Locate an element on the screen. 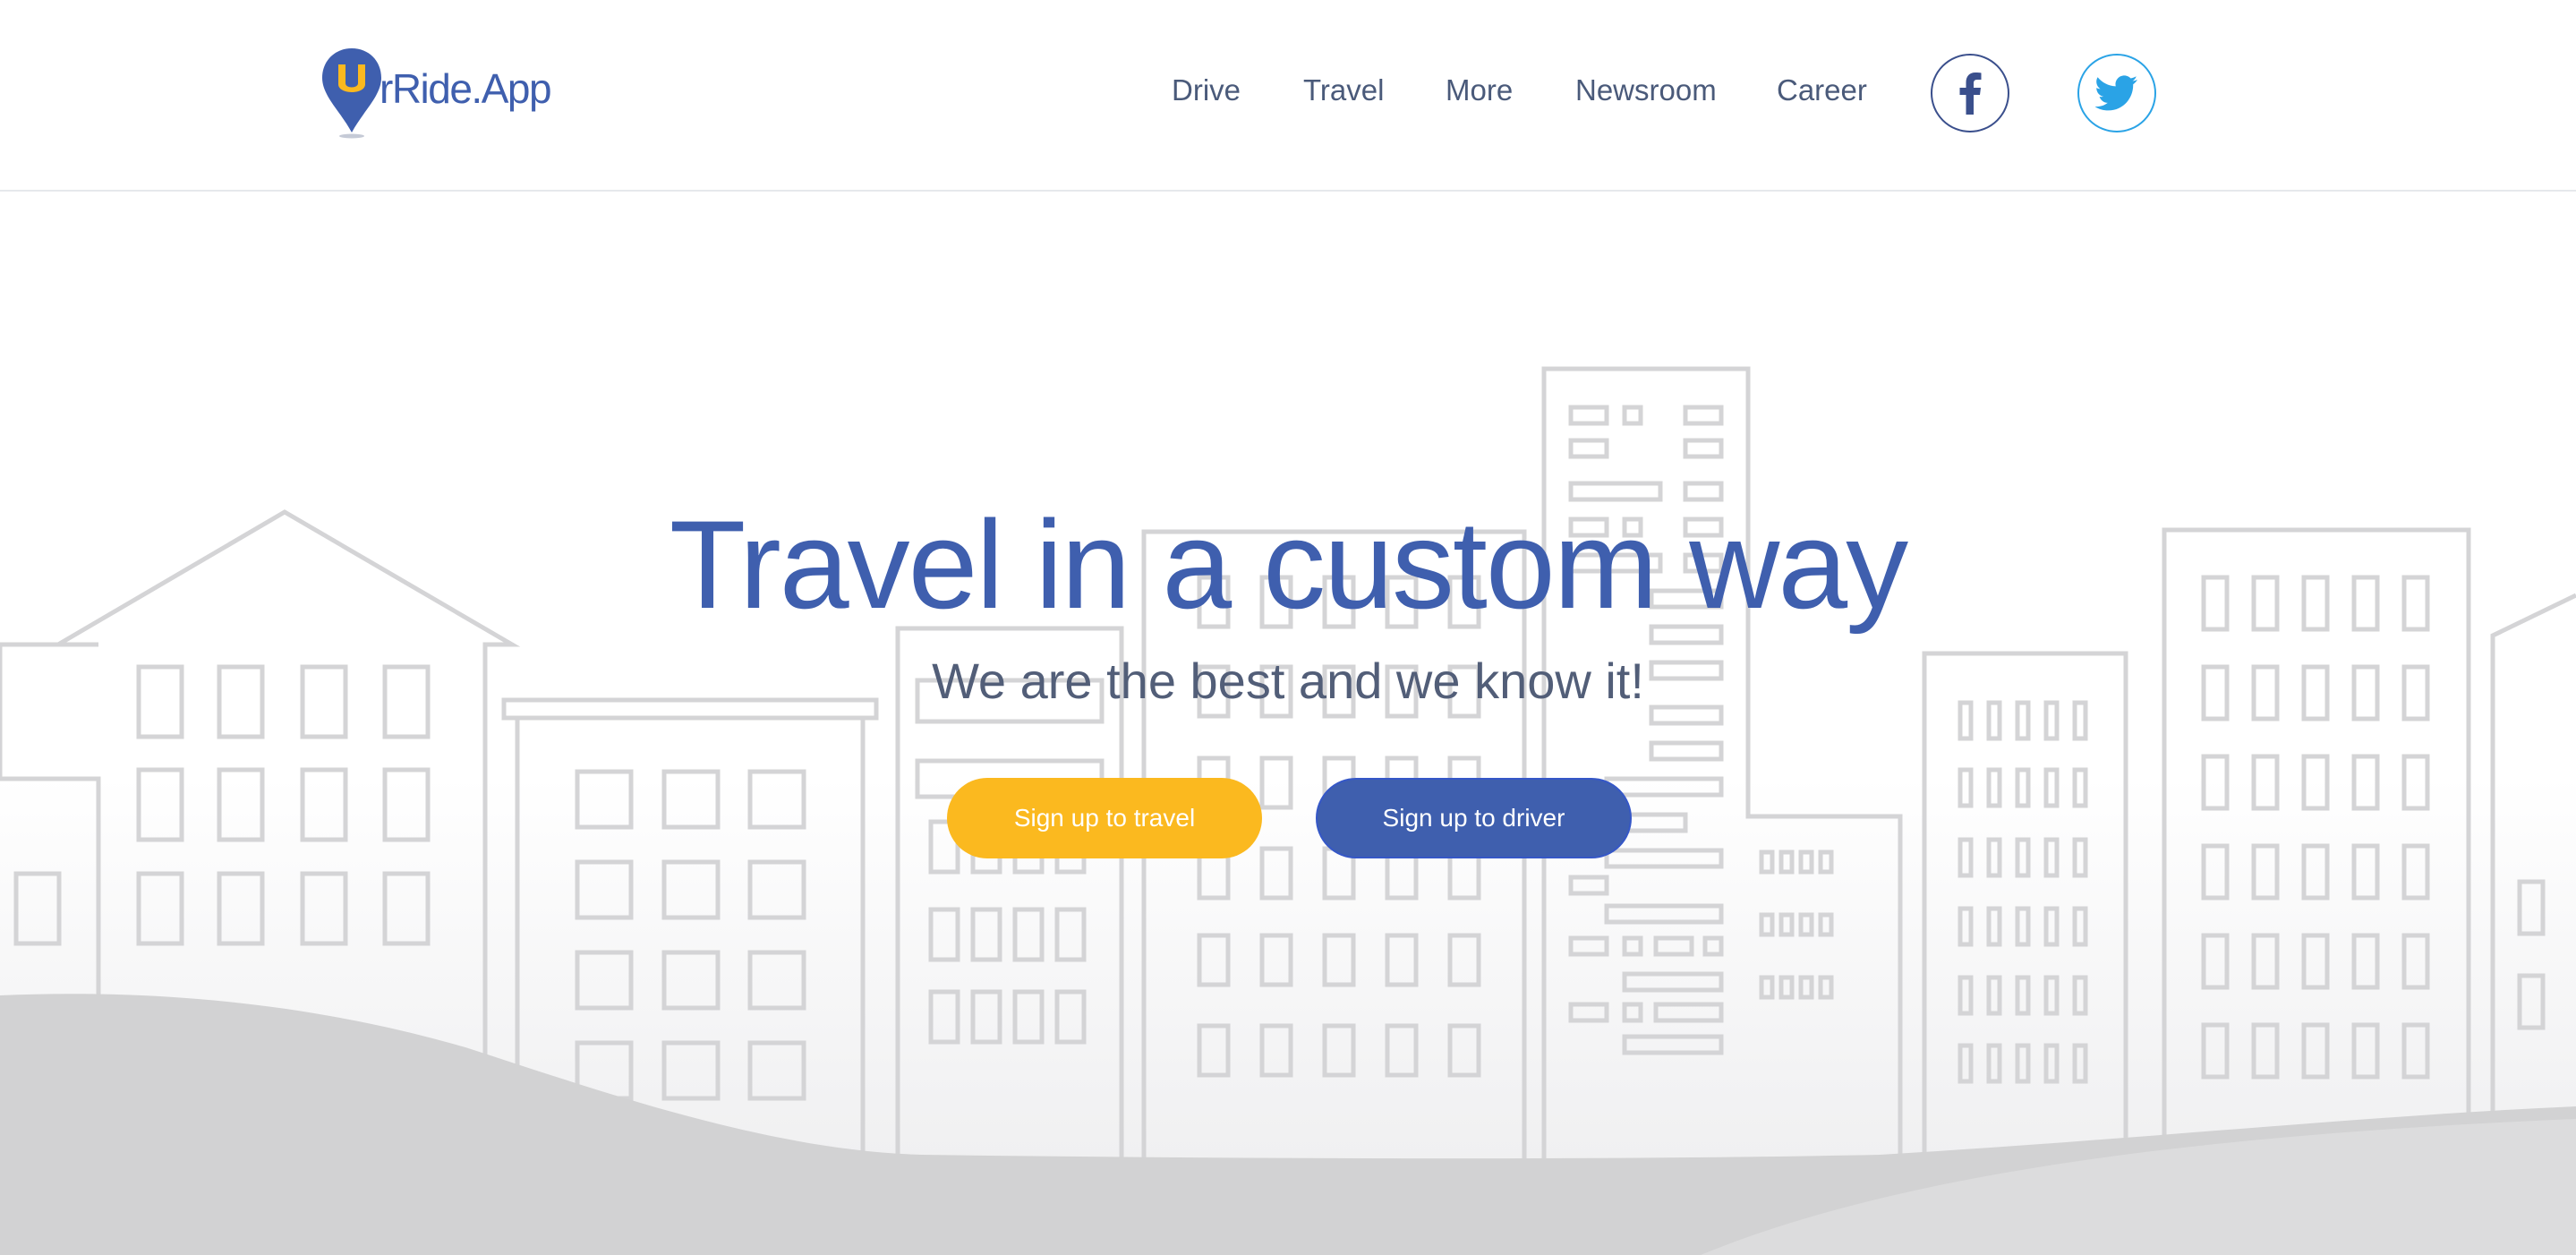 The height and width of the screenshot is (1255, 2576). facebook-link is located at coordinates (1970, 93).